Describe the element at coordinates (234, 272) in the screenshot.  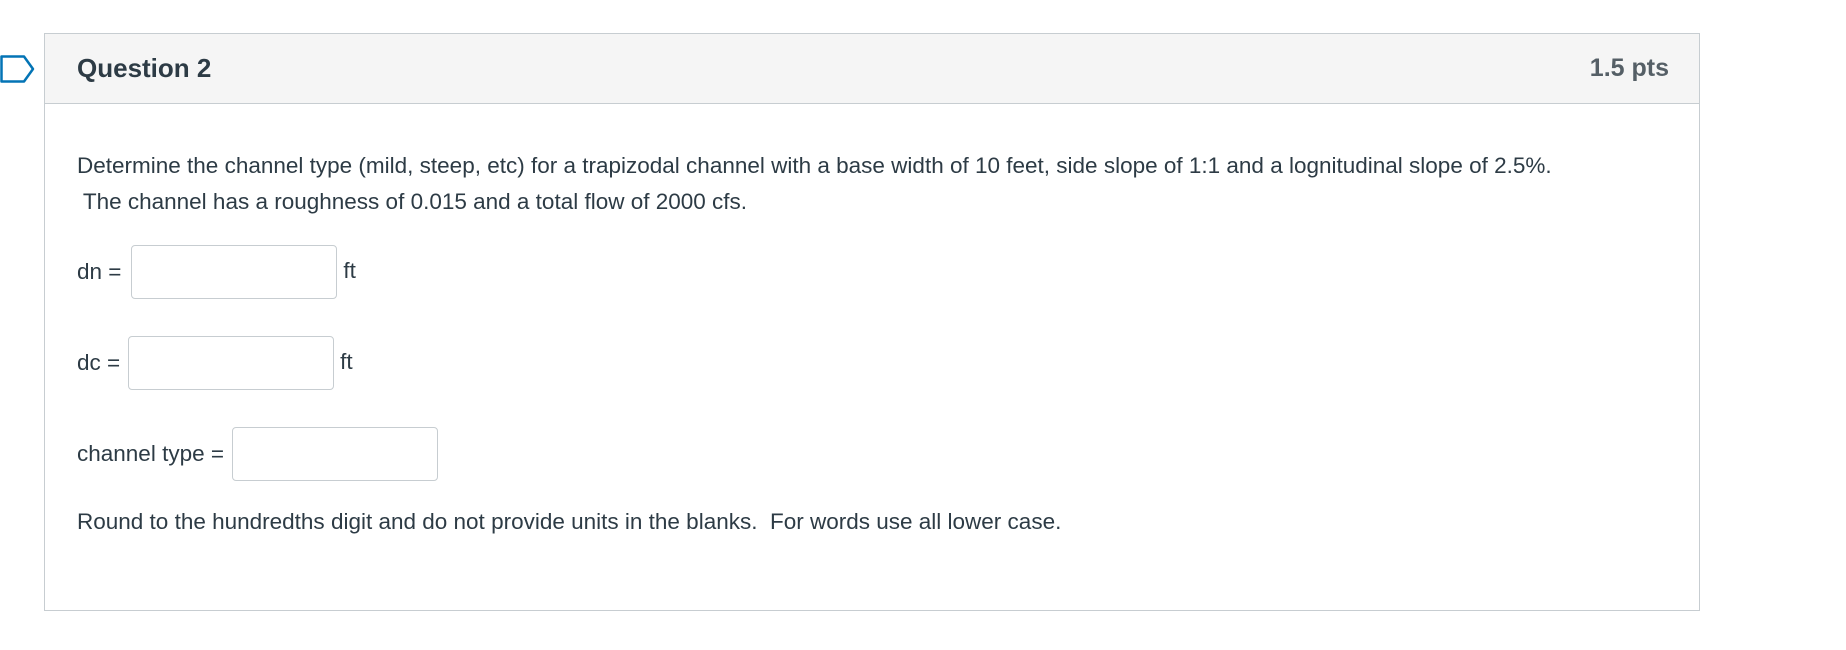
I see `dn-input` at that location.